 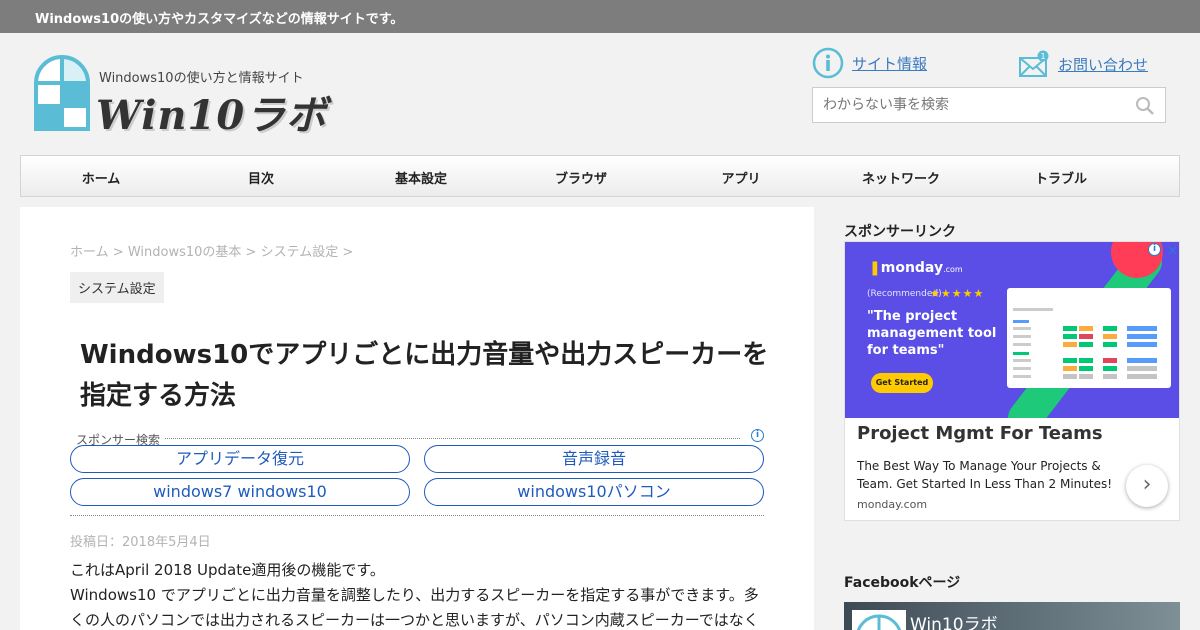 I want to click on search-icon, so click(x=1145, y=106).